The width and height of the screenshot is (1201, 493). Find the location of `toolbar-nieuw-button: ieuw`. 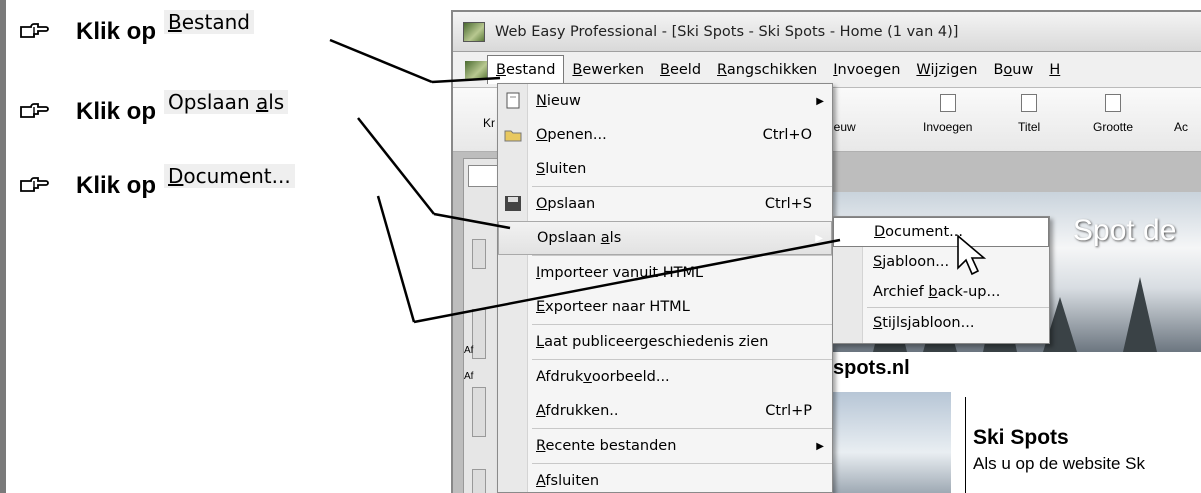

toolbar-nieuw-button: ieuw is located at coordinates (843, 114).